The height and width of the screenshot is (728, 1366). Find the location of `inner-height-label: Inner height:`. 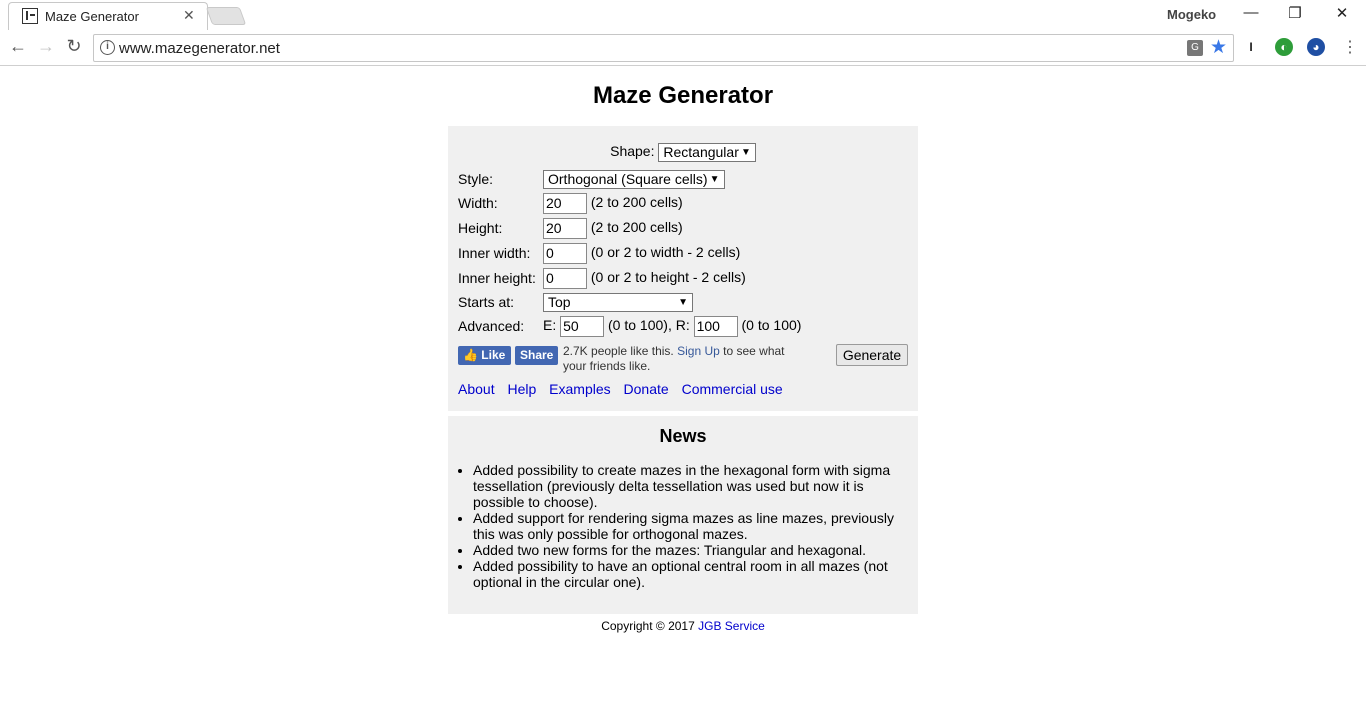

inner-height-label: Inner height: is located at coordinates (497, 278).